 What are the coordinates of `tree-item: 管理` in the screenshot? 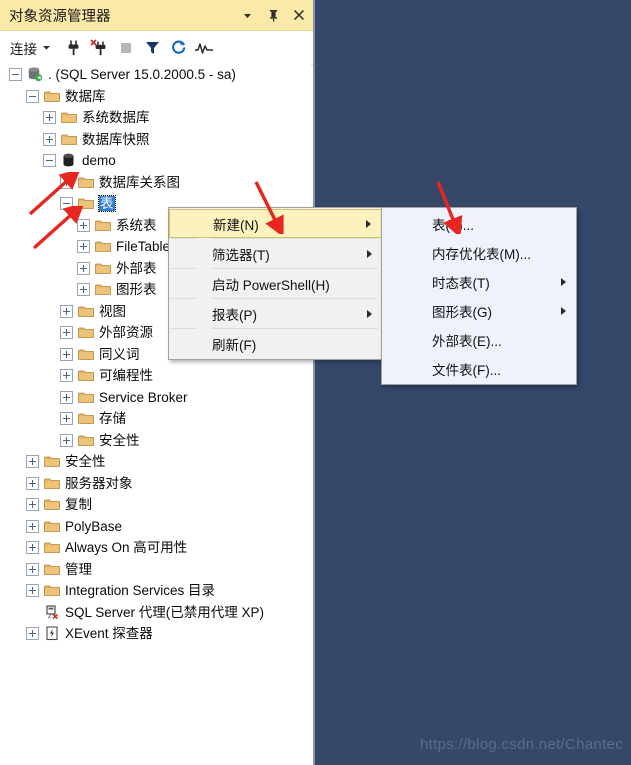 It's located at (155, 570).